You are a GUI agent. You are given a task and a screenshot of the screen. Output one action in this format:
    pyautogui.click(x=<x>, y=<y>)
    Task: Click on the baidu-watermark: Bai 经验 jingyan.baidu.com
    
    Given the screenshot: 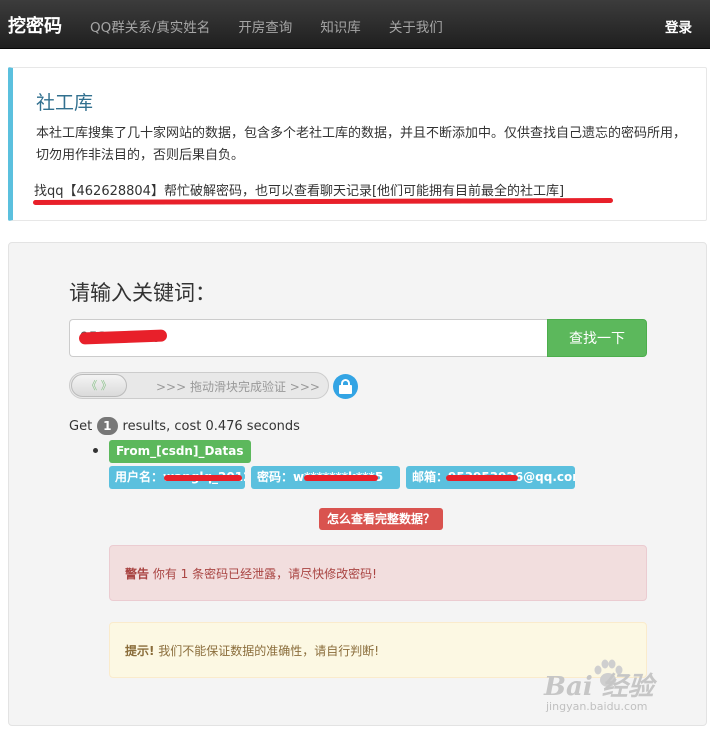 What is the action you would take?
    pyautogui.click(x=622, y=689)
    